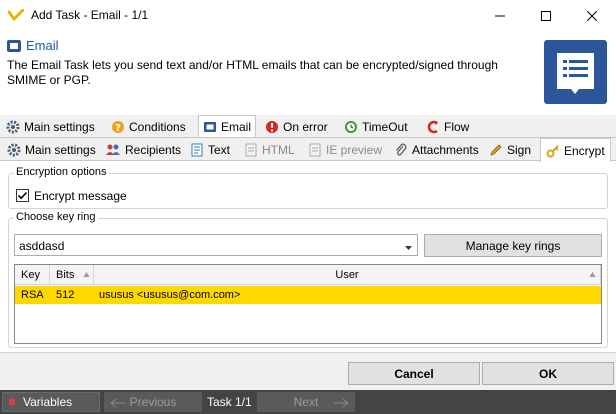 This screenshot has height=414, width=616. What do you see at coordinates (408, 248) in the screenshot?
I see `chevron-down-icon` at bounding box center [408, 248].